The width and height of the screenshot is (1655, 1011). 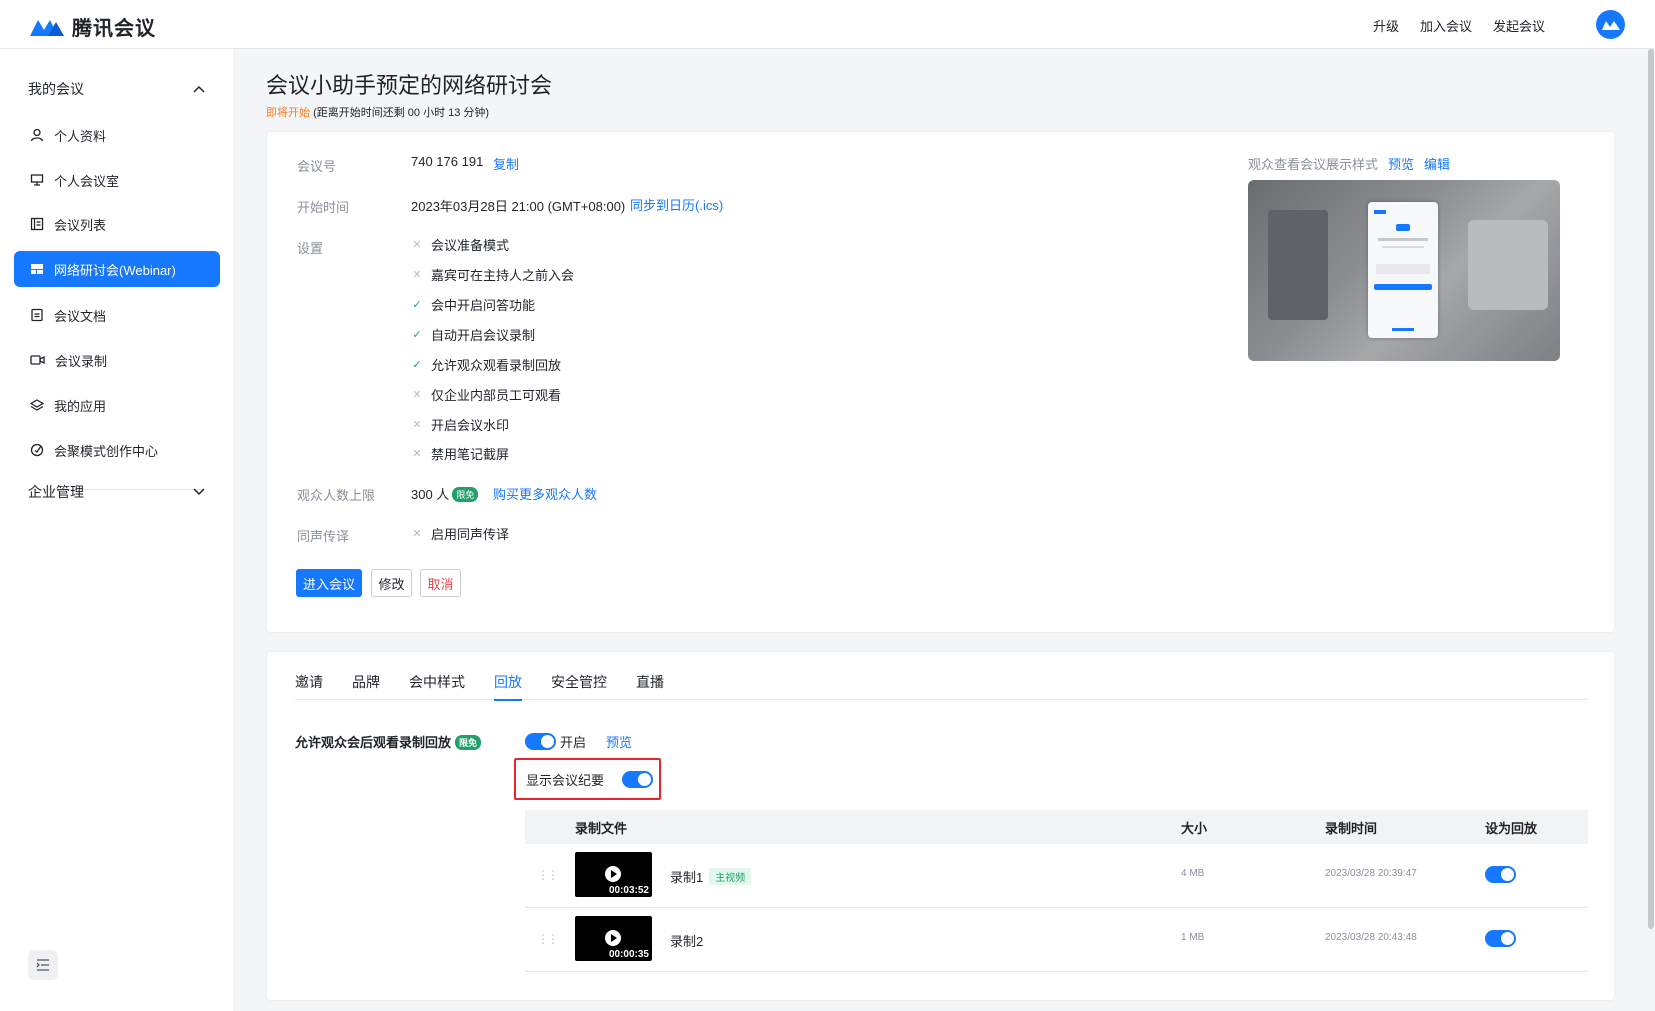 I want to click on phone-footer-link, so click(x=1403, y=329).